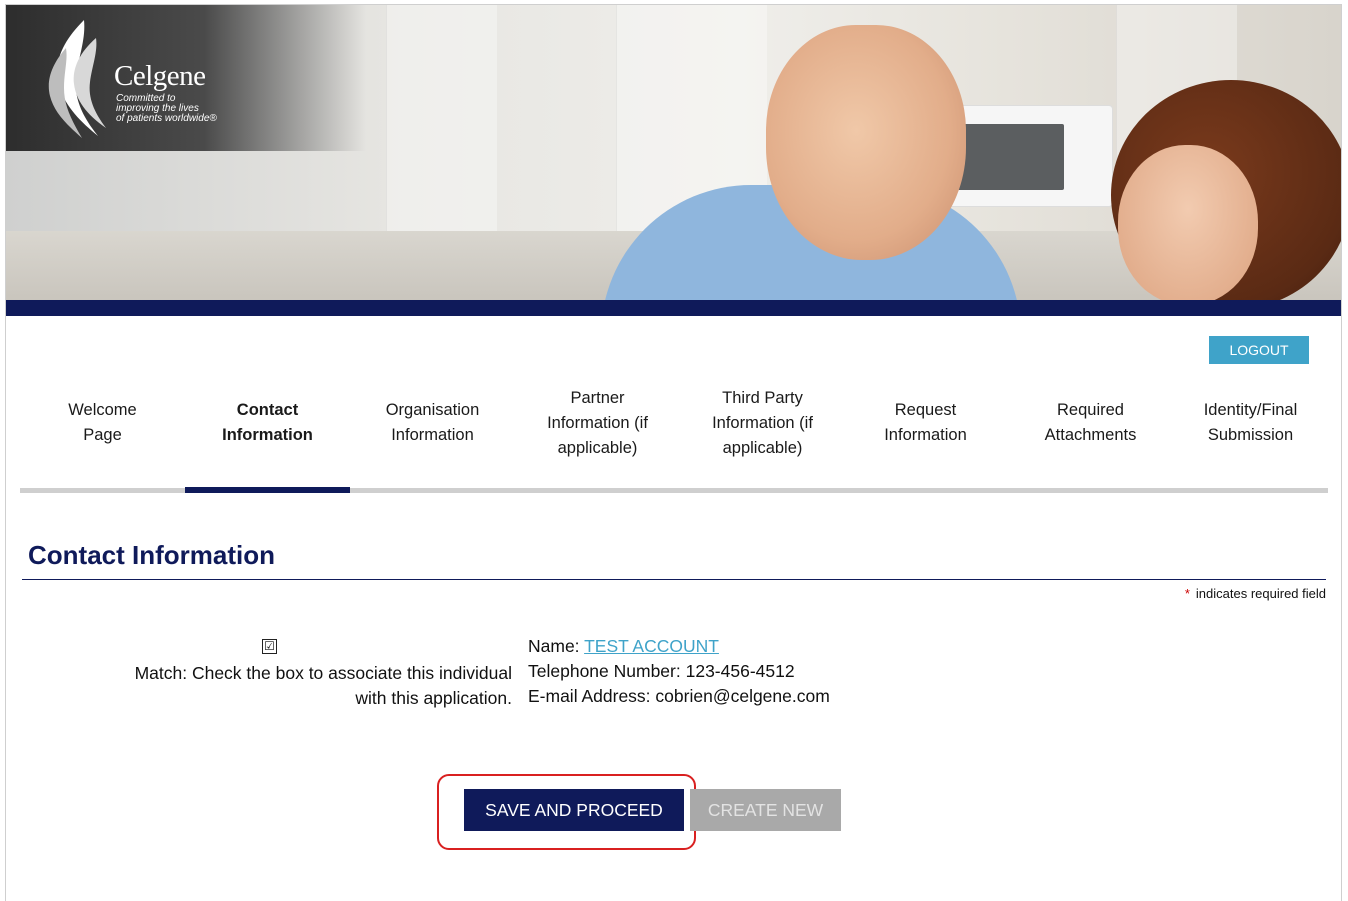 The height and width of the screenshot is (901, 1348). What do you see at coordinates (160, 76) in the screenshot?
I see `celgene-wordmark: Celgene` at bounding box center [160, 76].